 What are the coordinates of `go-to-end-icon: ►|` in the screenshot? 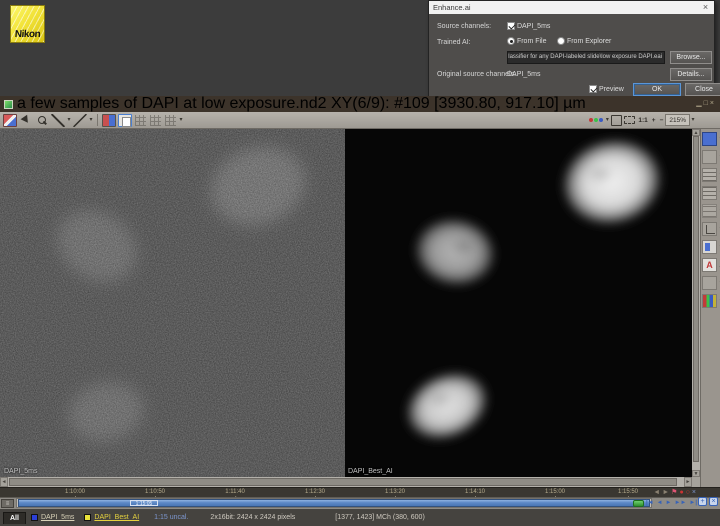 It's located at (693, 503).